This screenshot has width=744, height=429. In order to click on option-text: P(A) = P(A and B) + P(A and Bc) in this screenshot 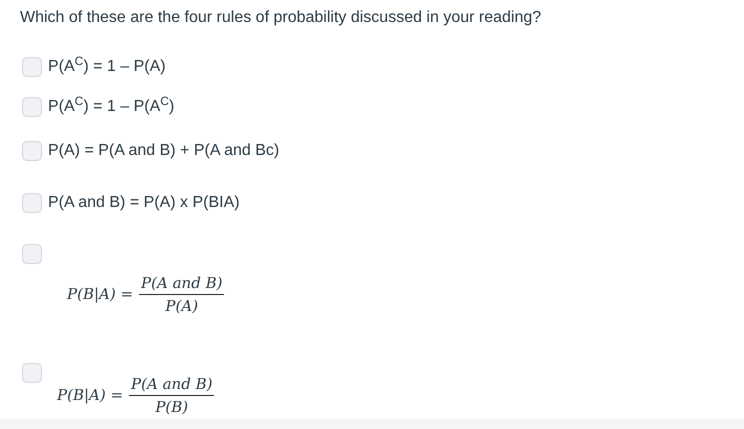, I will do `click(164, 151)`.